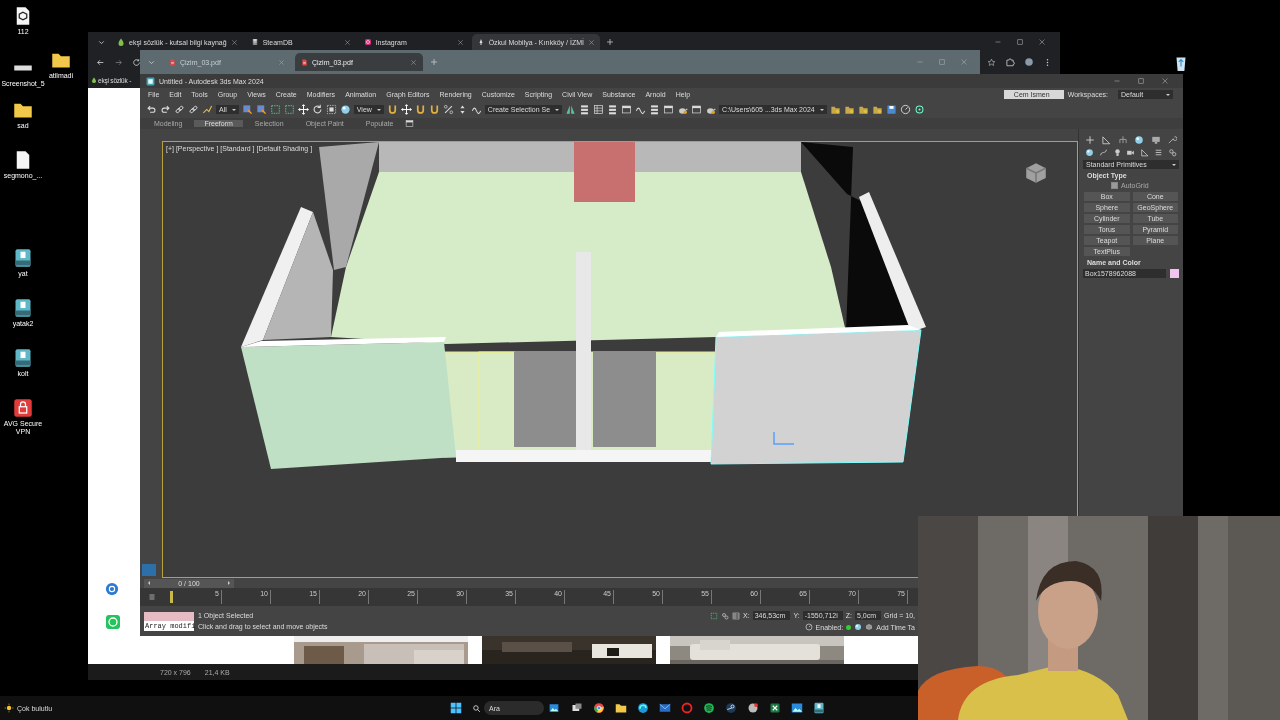 This screenshot has width=1280, height=720. What do you see at coordinates (169, 616) in the screenshot?
I see `listener-box` at bounding box center [169, 616].